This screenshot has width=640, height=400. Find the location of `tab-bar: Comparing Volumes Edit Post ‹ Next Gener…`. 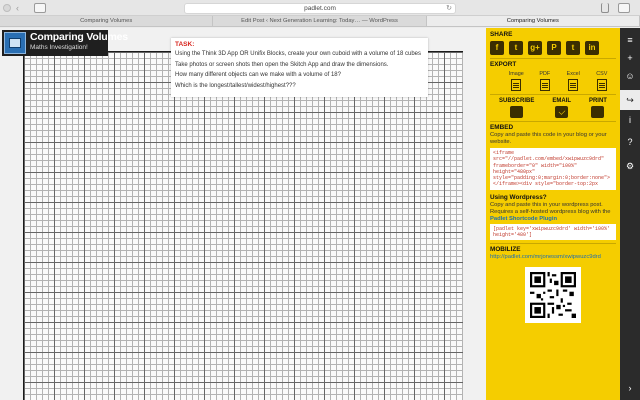

tab-bar: Comparing Volumes Edit Post ‹ Next Gener… is located at coordinates (320, 21).